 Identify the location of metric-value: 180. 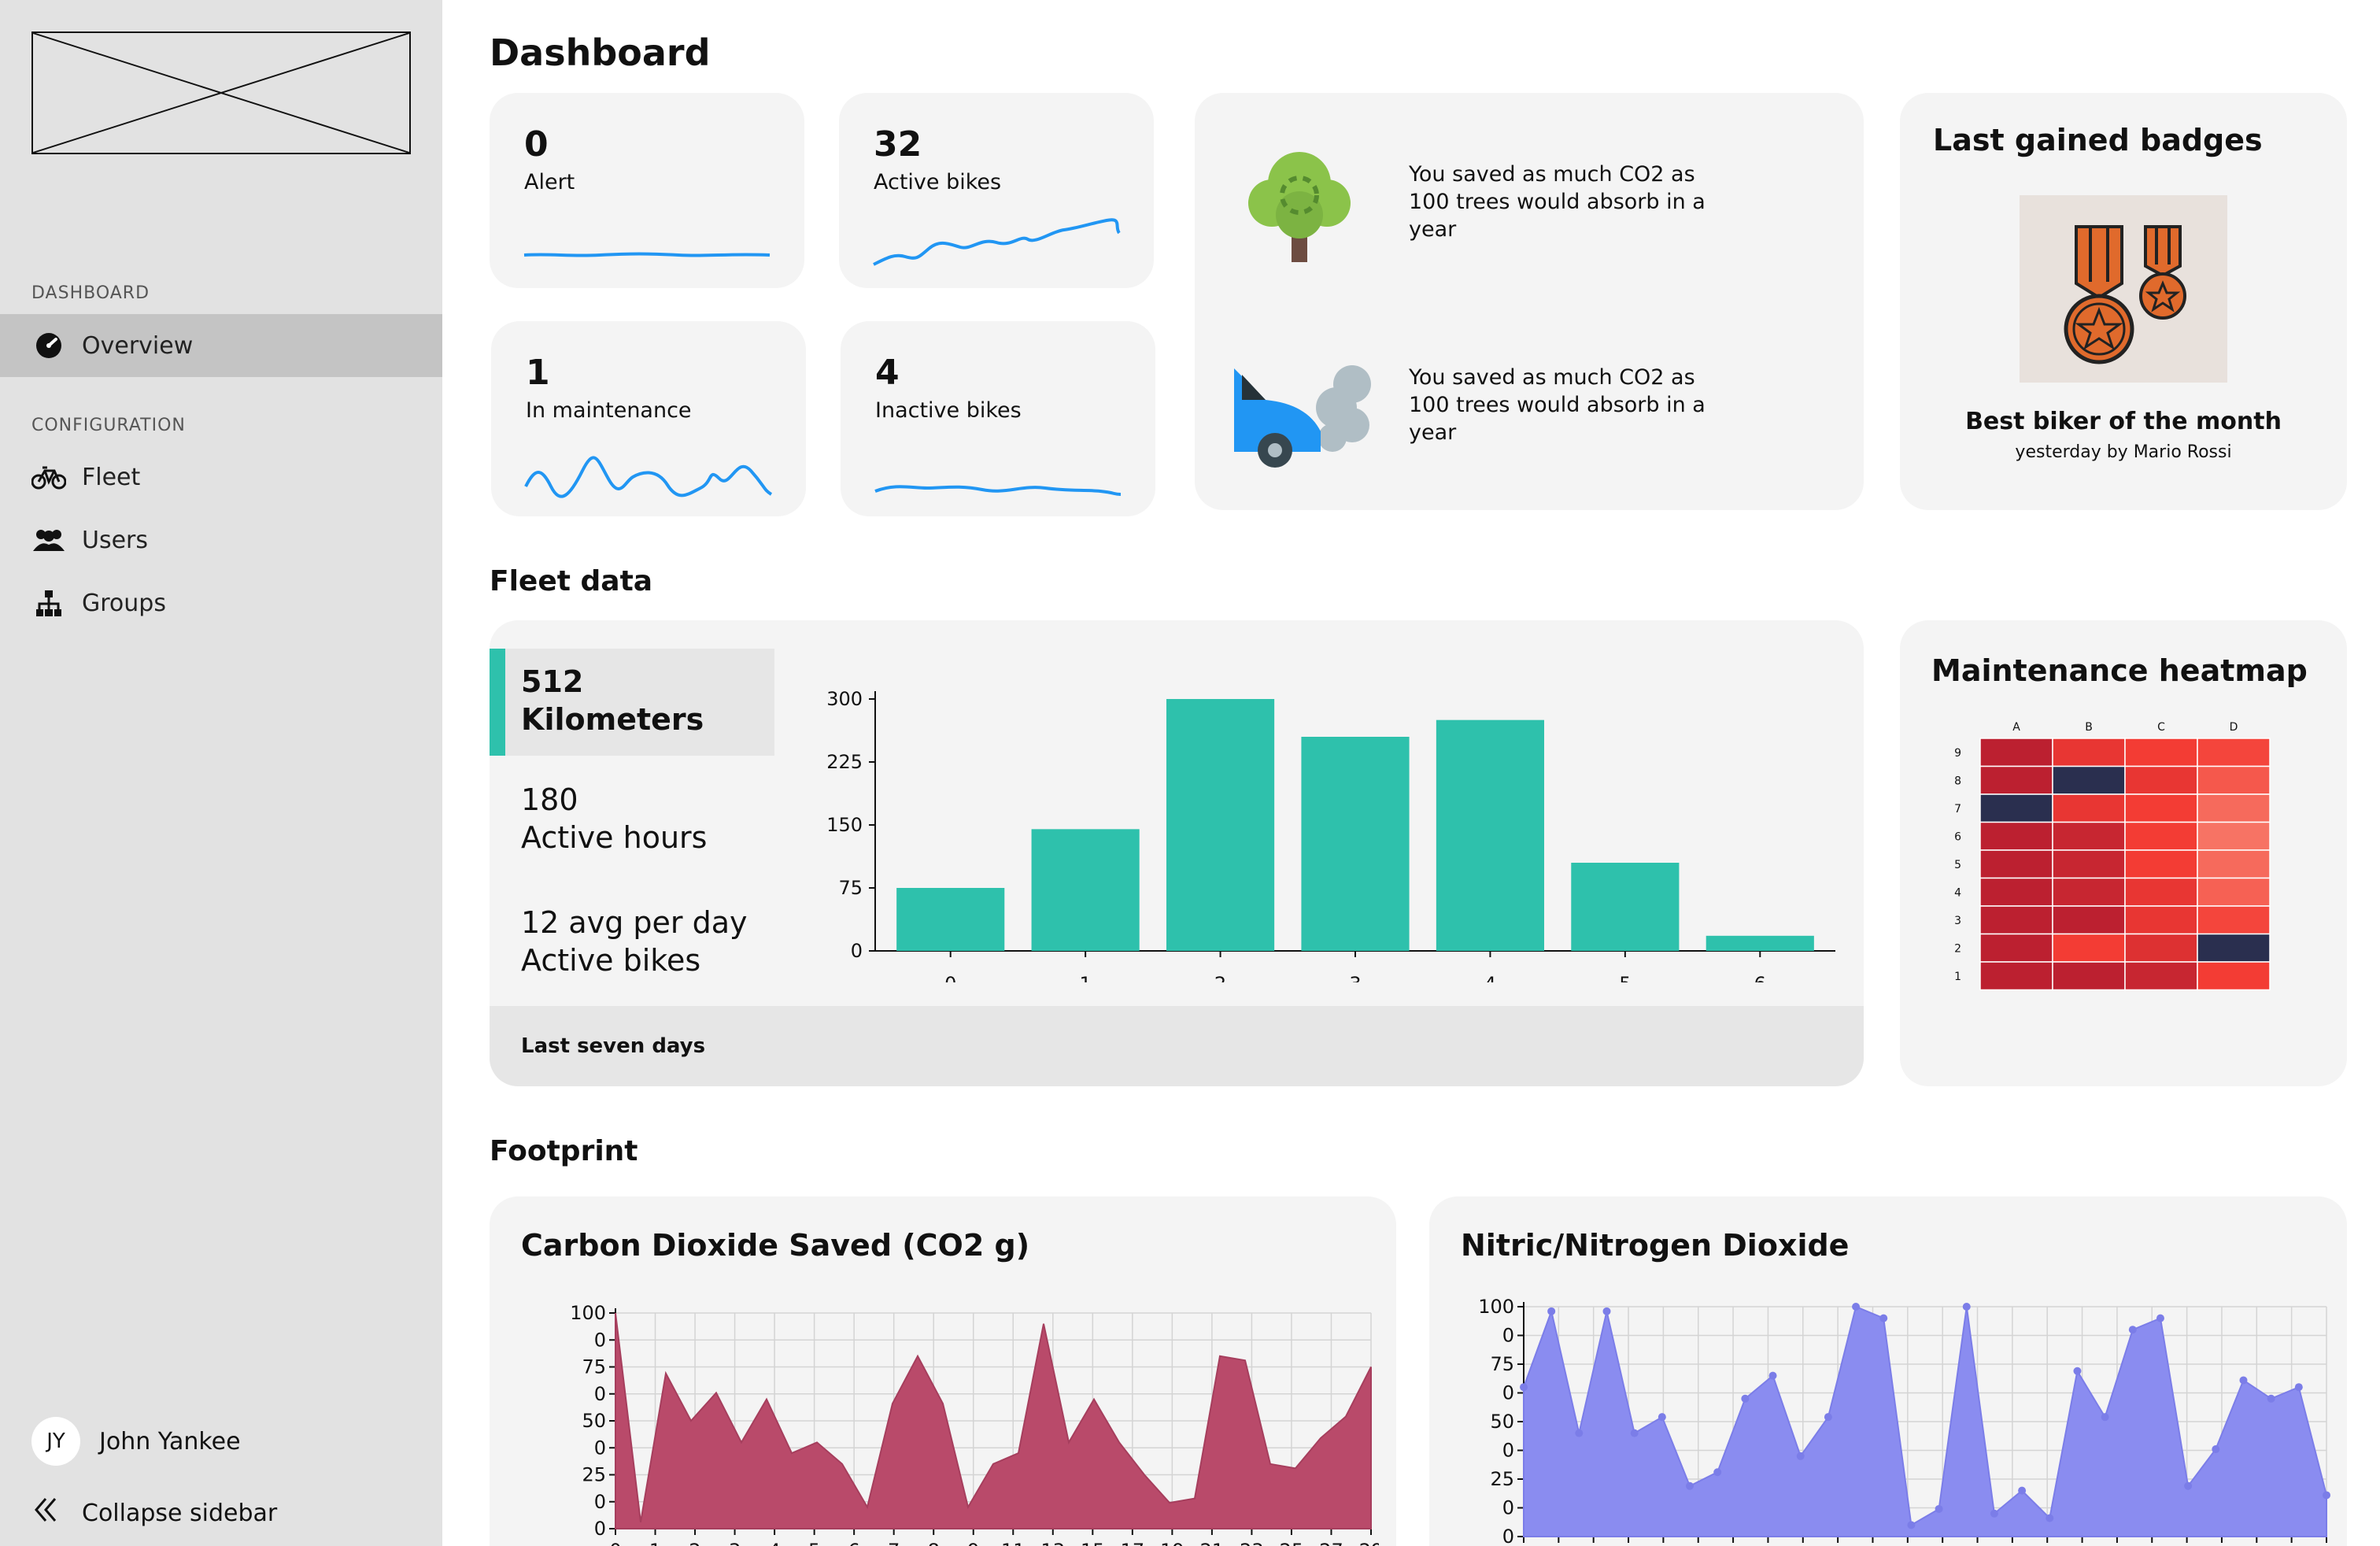
(549, 799).